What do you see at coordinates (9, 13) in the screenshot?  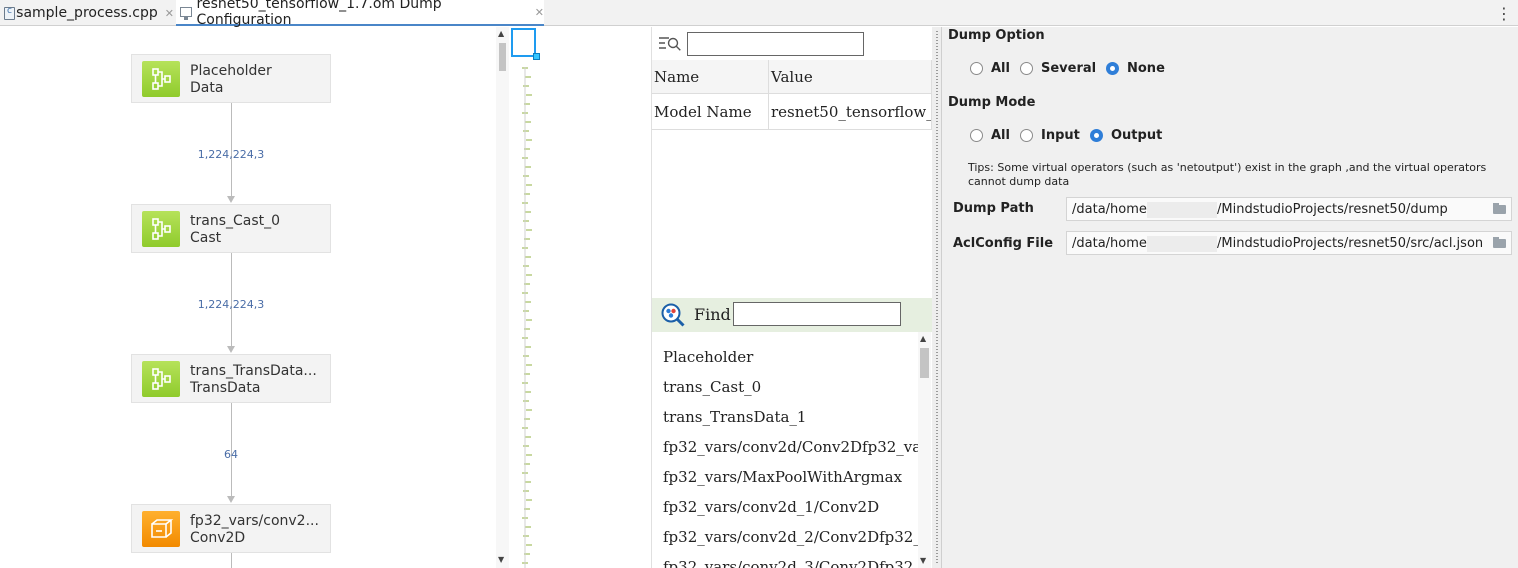 I see `cpp-file-icon` at bounding box center [9, 13].